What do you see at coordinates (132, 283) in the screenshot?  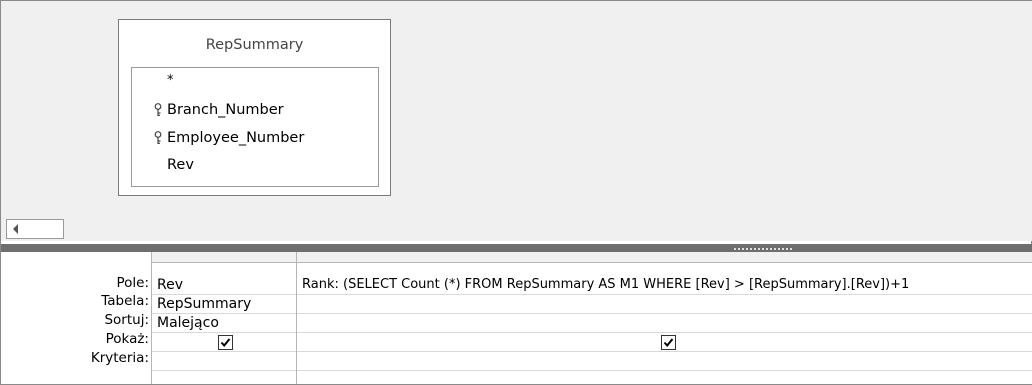 I see `row-label-field: Pole:` at bounding box center [132, 283].